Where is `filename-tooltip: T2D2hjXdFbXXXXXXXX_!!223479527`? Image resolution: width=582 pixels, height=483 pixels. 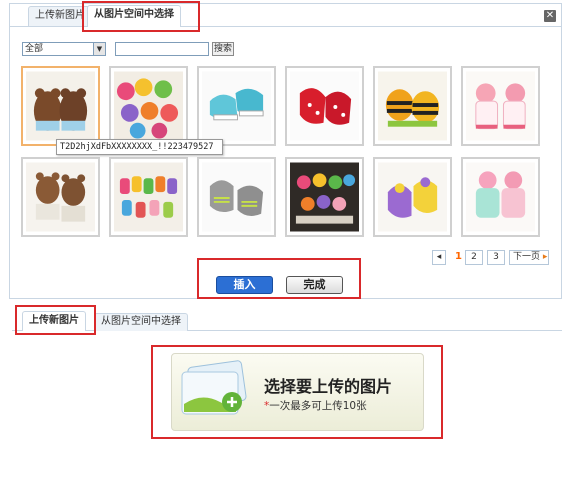 filename-tooltip: T2D2hjXdFbXXXXXXXX_!!223479527 is located at coordinates (139, 147).